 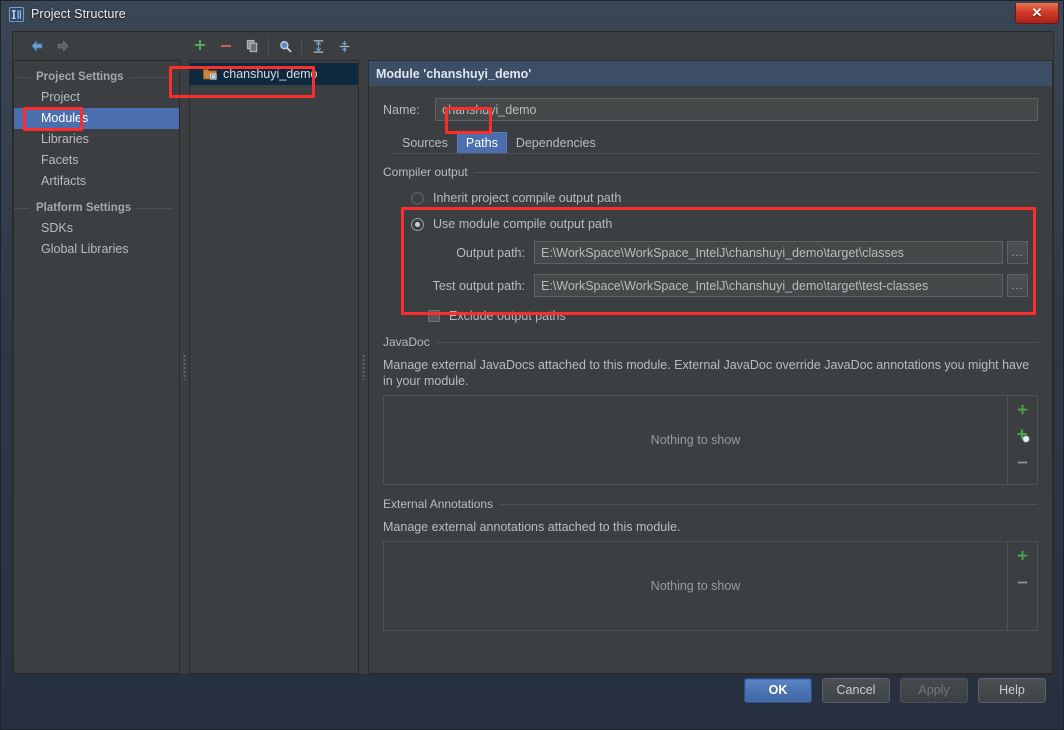 I want to click on collapse-all-button, so click(x=344, y=46).